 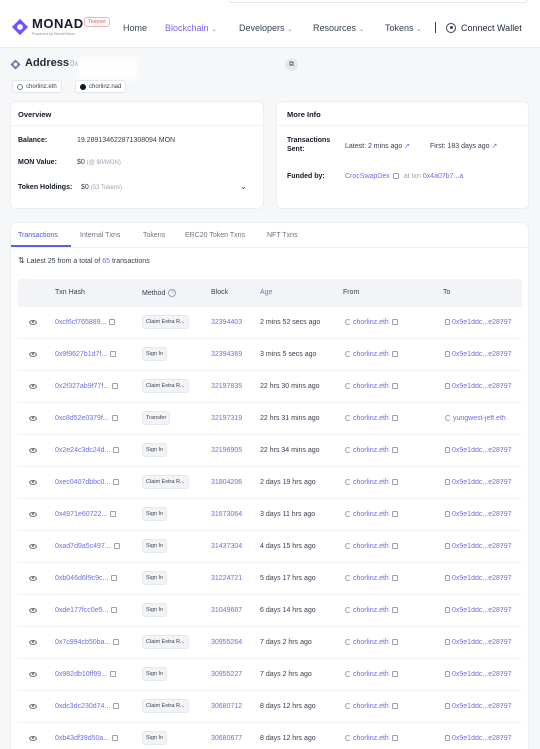 I want to click on tab-erc20-token-txns: ERC20 Token Txns, so click(x=215, y=235).